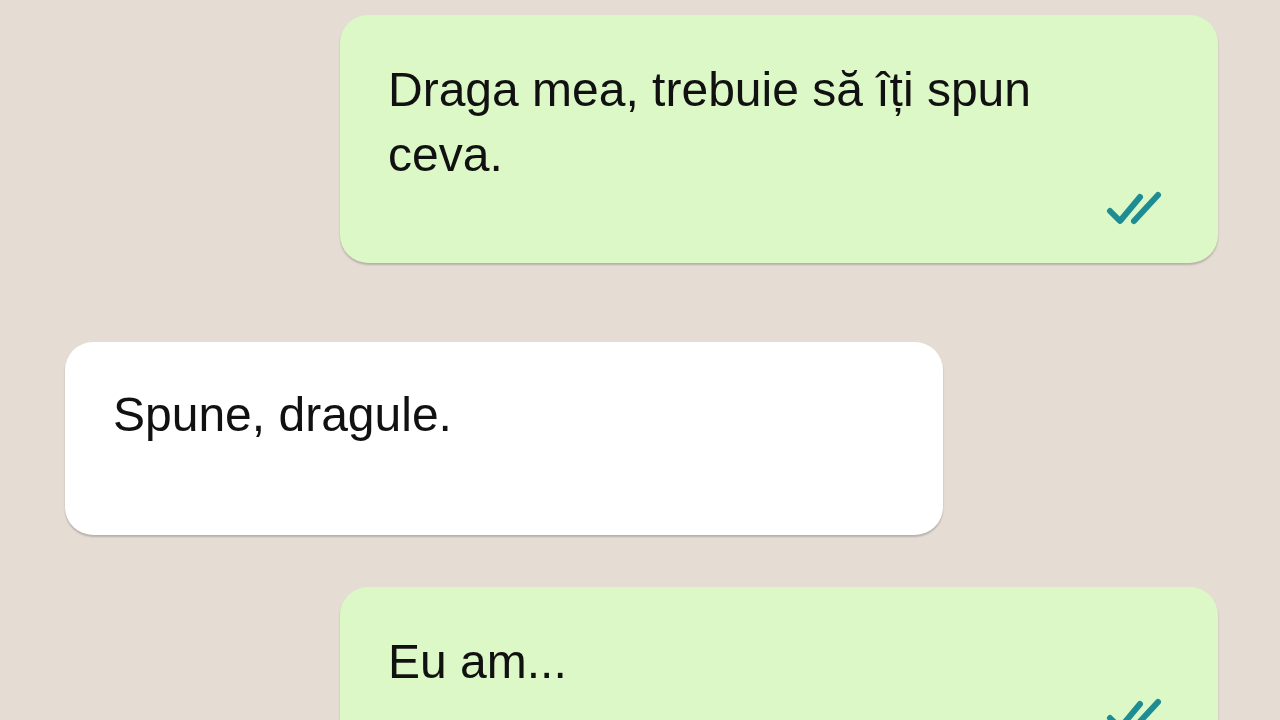 This screenshot has width=1280, height=720. Describe the element at coordinates (710, 122) in the screenshot. I see `message-text: Draga mea, trebuie să îți spun ceva.` at that location.